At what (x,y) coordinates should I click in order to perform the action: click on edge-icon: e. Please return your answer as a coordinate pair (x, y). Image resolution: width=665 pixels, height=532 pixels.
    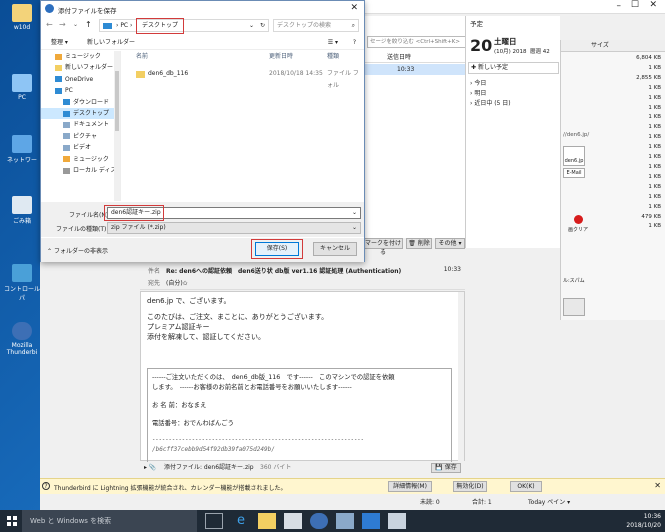
    Looking at the image, I should click on (241, 521).